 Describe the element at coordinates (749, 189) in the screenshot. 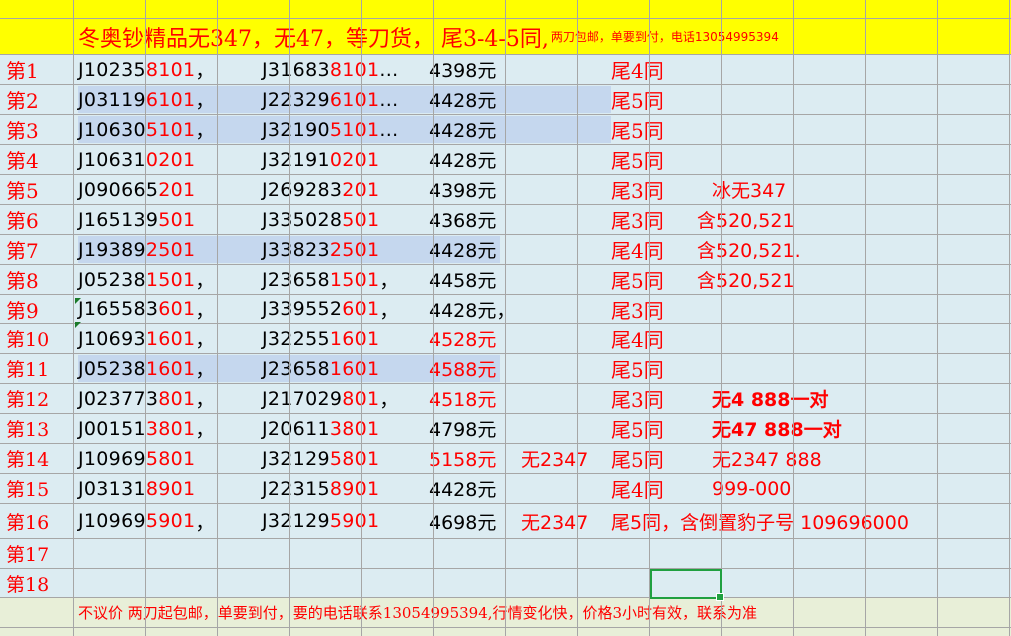

I see `remark-cell: 冰无347` at that location.